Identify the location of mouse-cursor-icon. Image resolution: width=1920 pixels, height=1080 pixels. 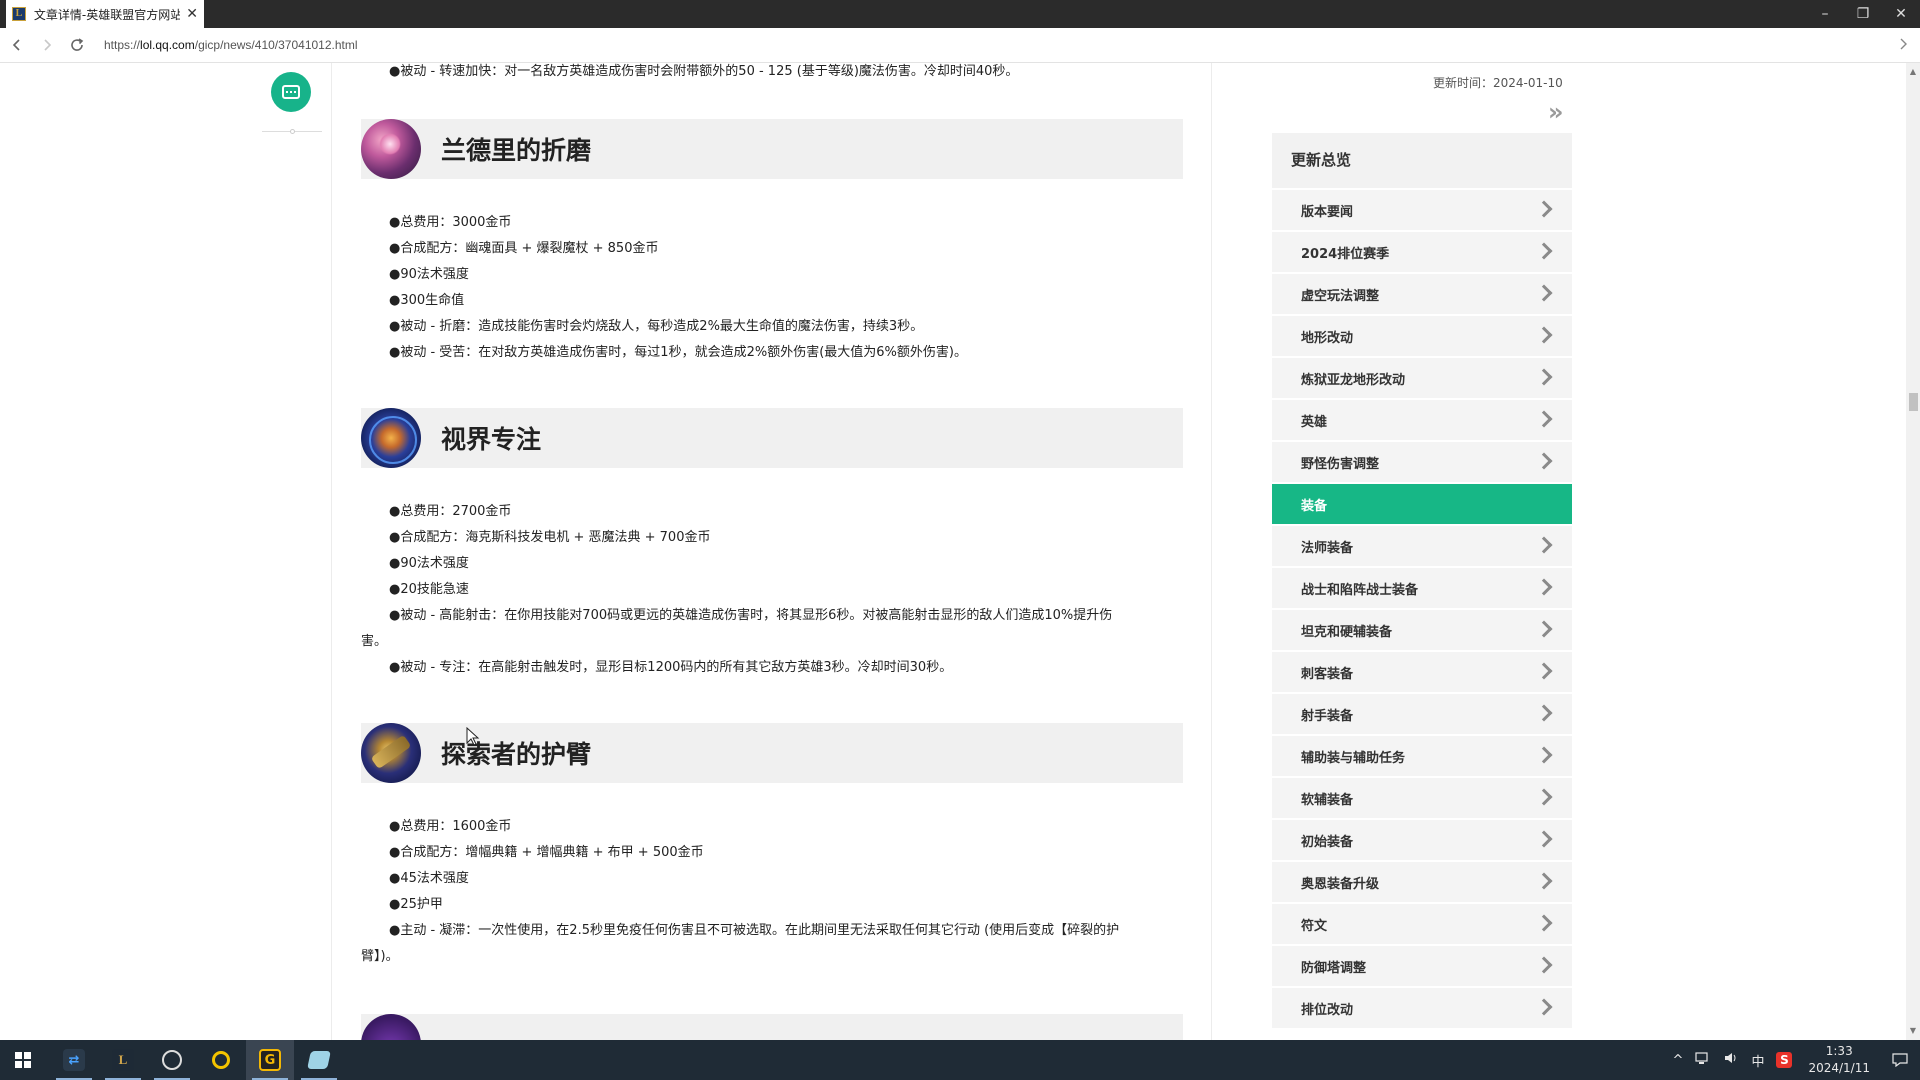
(473, 738).